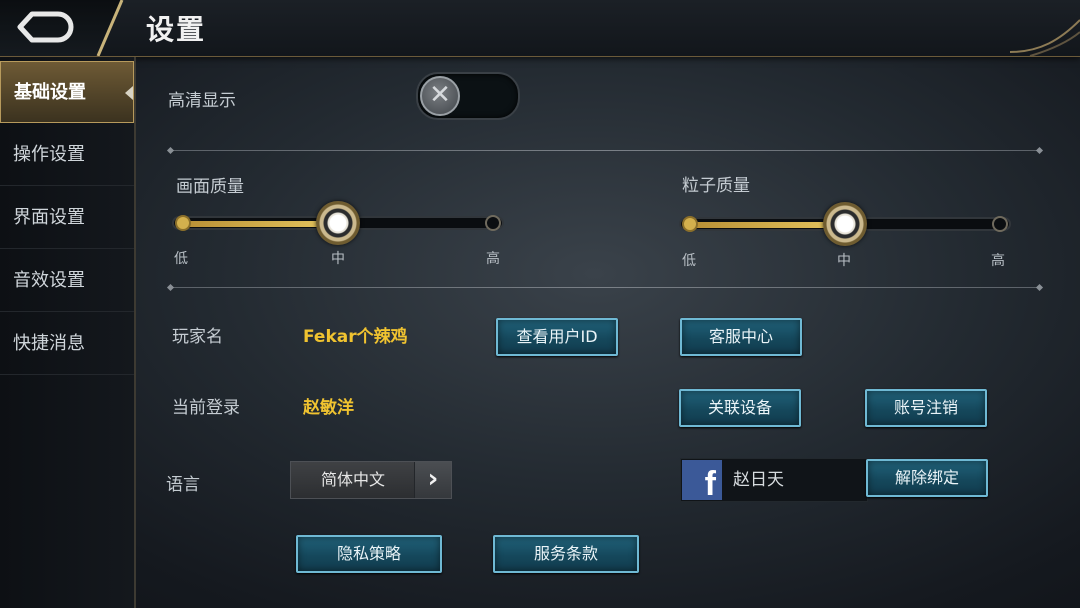  What do you see at coordinates (355, 337) in the screenshot?
I see `player-name-value: Fekar个辣鸡` at bounding box center [355, 337].